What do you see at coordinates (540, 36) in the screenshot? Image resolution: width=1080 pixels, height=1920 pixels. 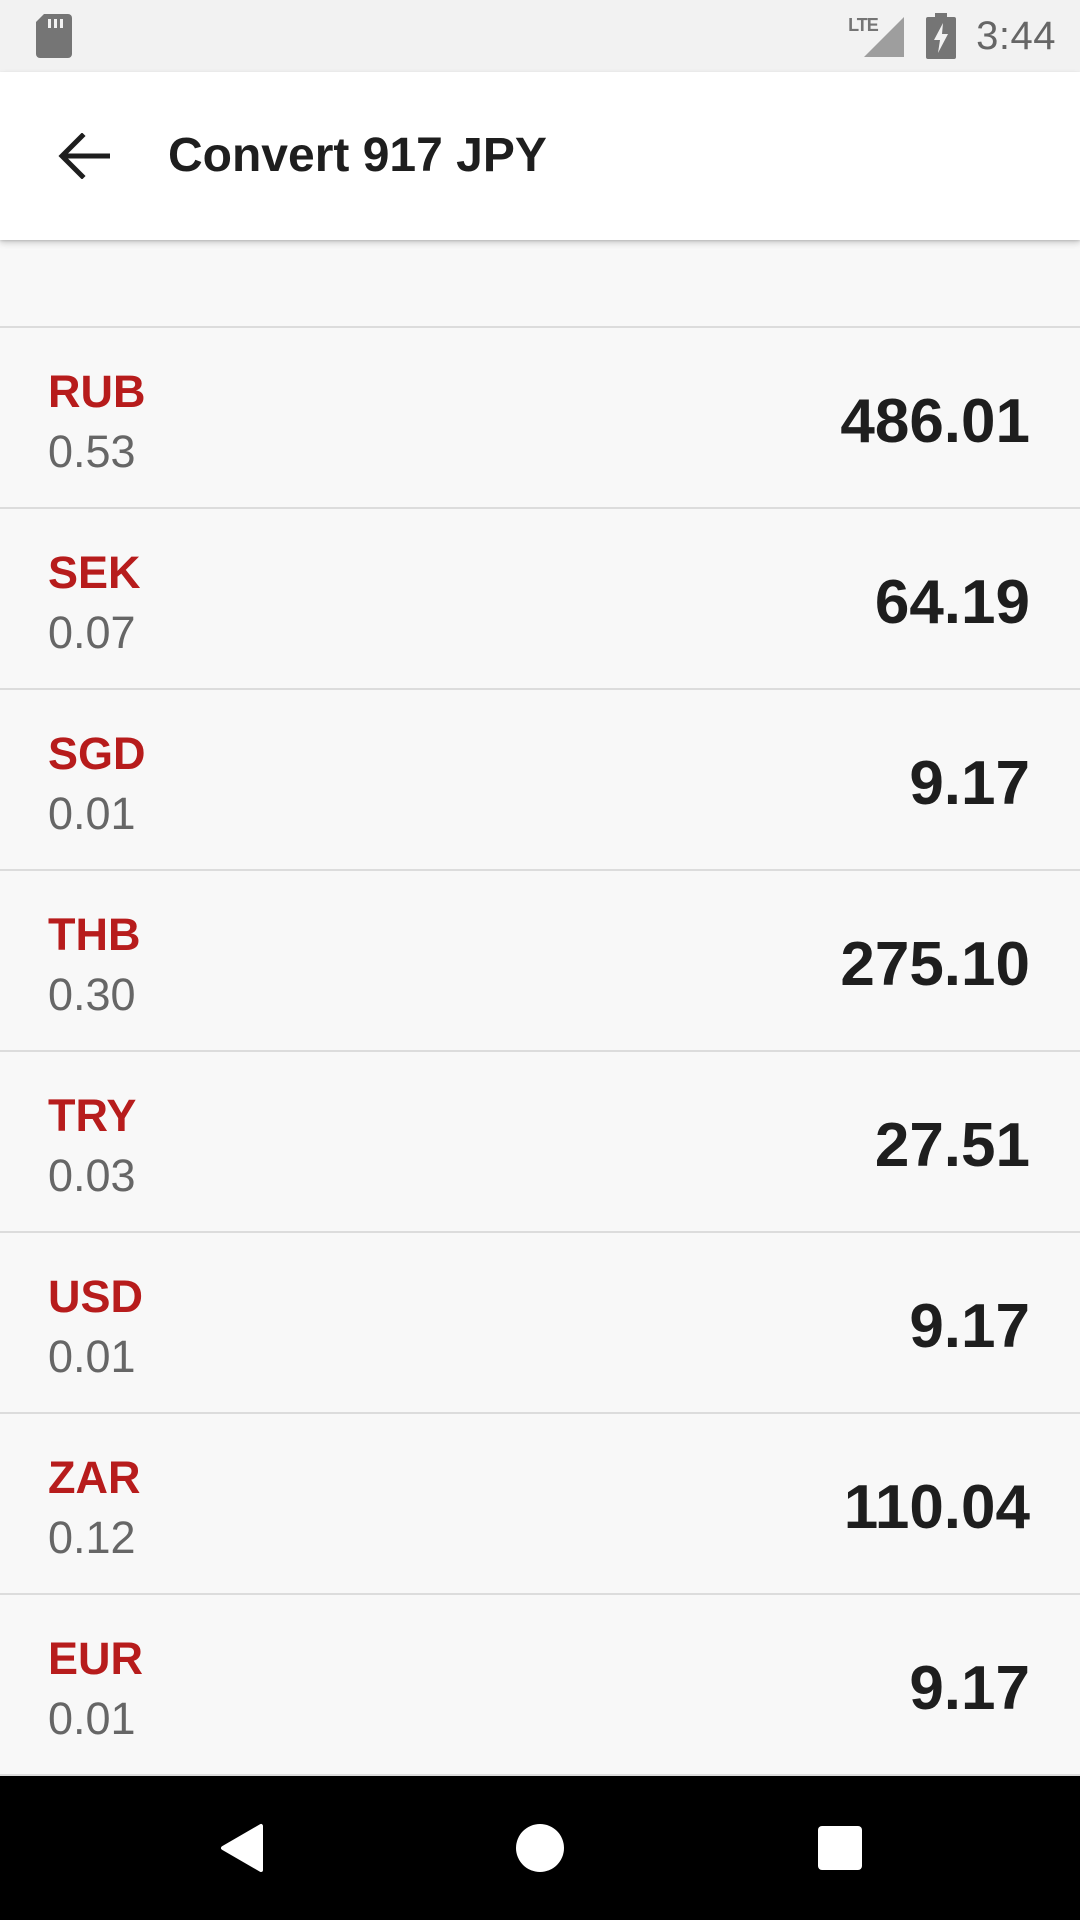 I see `status-bar: LTE 3:44` at bounding box center [540, 36].